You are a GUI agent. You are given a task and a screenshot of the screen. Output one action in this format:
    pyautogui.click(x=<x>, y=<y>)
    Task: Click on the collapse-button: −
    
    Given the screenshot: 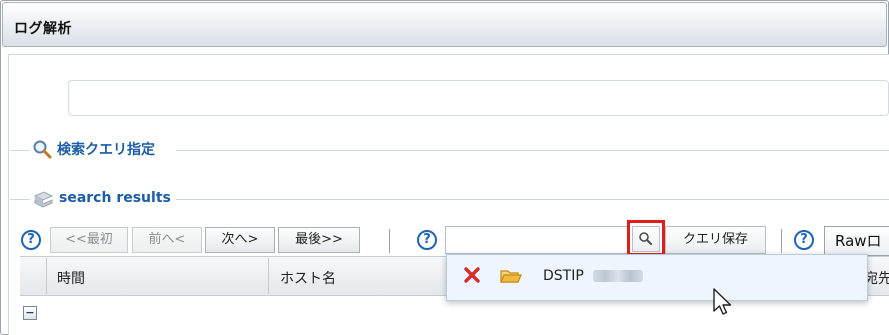 What is the action you would take?
    pyautogui.click(x=30, y=313)
    